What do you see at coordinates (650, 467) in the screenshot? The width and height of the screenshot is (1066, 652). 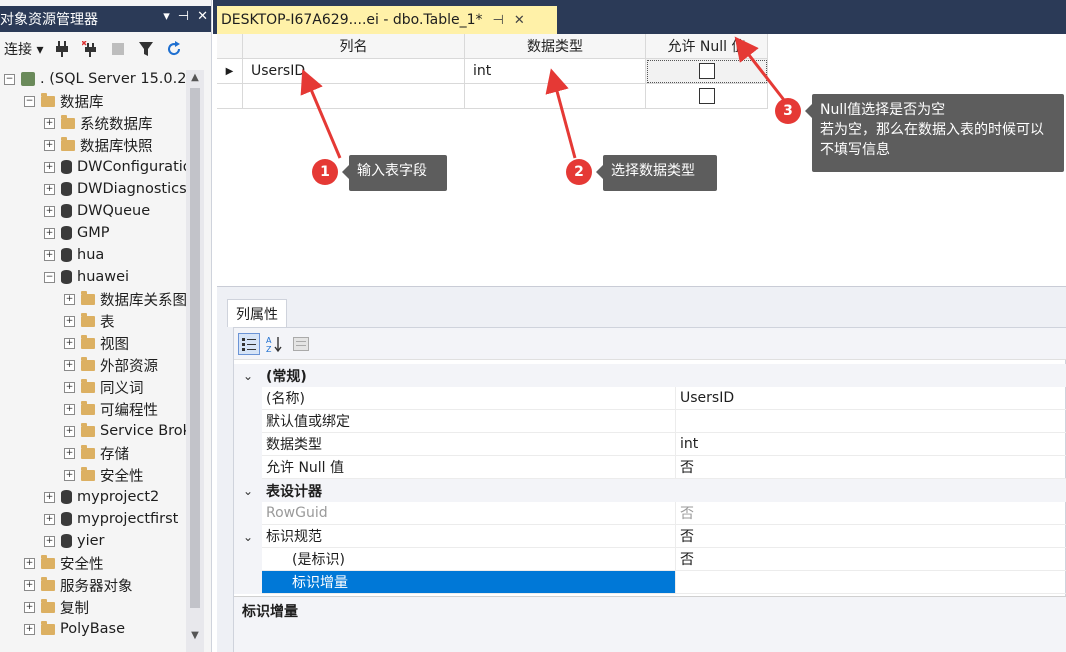 I see `property-row: 允许 Null 值否` at bounding box center [650, 467].